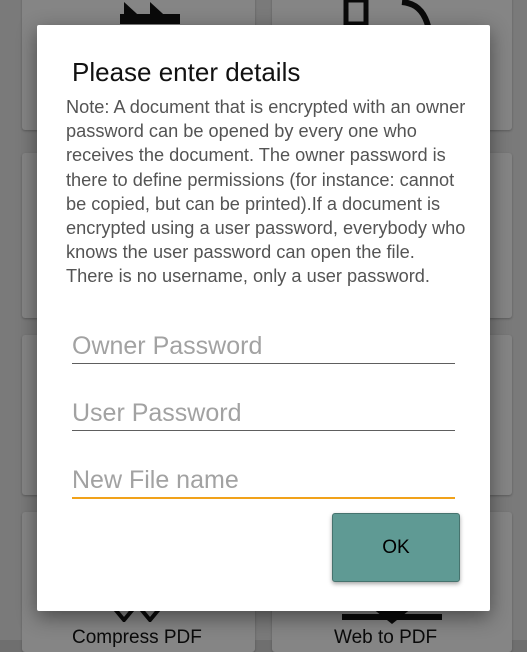 The width and height of the screenshot is (527, 652). I want to click on tool-label-web-to-pdf: Web to PDF, so click(386, 637).